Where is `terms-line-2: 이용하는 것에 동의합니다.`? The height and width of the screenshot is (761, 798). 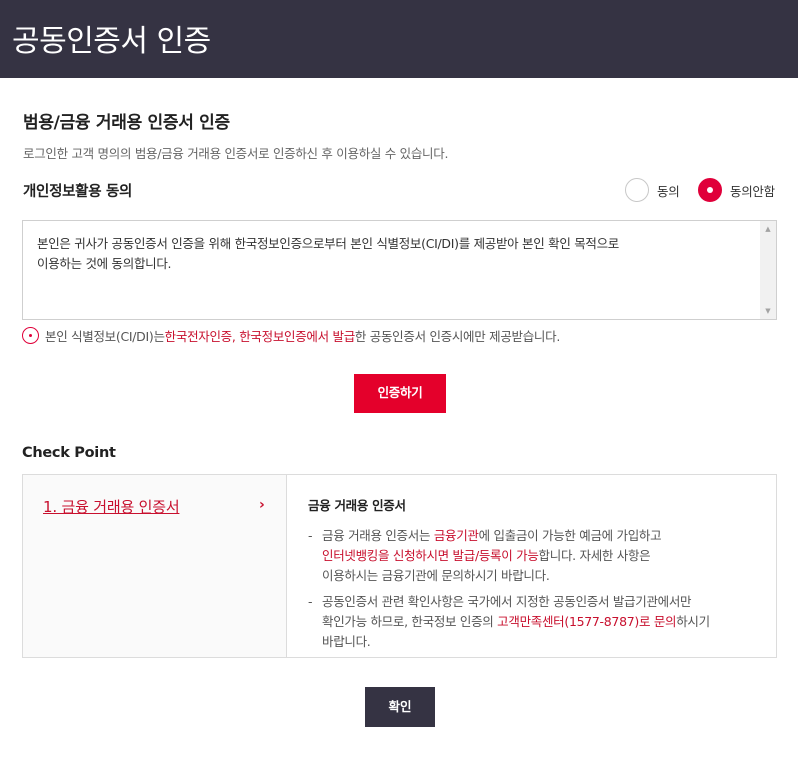
terms-line-2: 이용하는 것에 동의합니다. is located at coordinates (104, 263).